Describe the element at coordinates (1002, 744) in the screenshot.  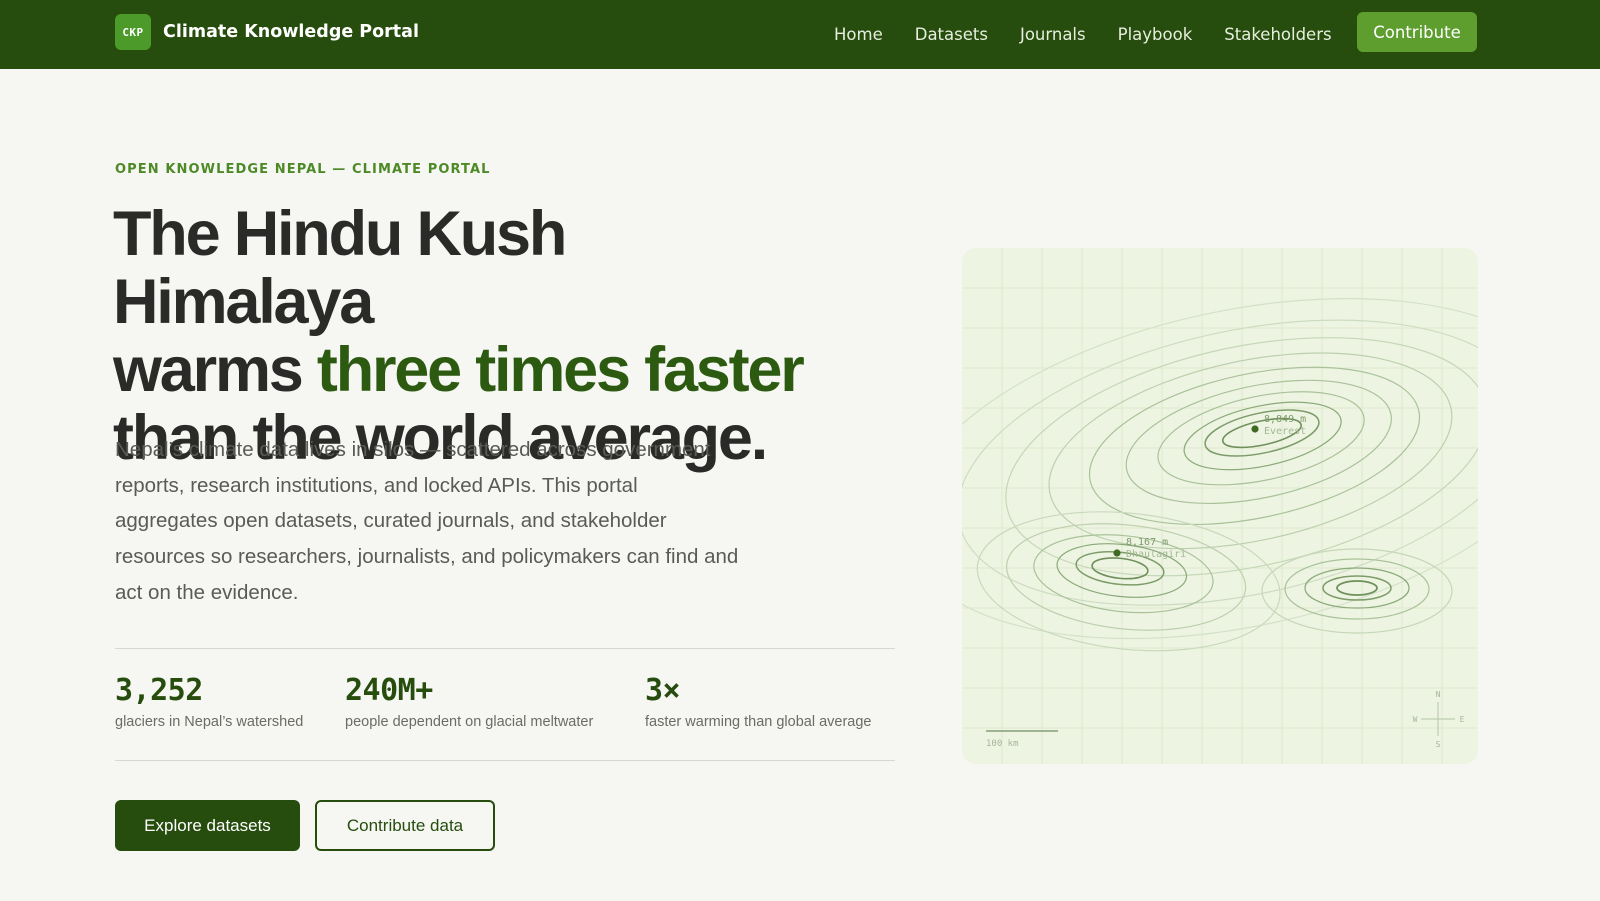
I see `scale-bar-label: 100 km` at that location.